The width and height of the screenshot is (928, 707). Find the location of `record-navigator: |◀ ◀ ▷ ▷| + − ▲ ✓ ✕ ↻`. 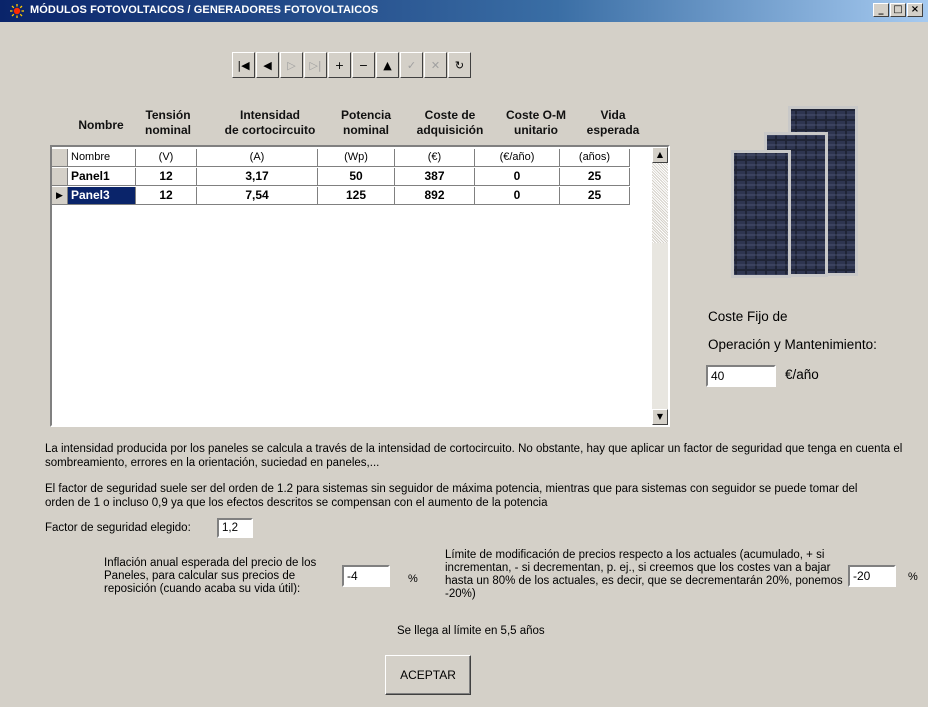

record-navigator: |◀ ◀ ▷ ▷| + − ▲ ✓ ✕ ↻ is located at coordinates (351, 65).